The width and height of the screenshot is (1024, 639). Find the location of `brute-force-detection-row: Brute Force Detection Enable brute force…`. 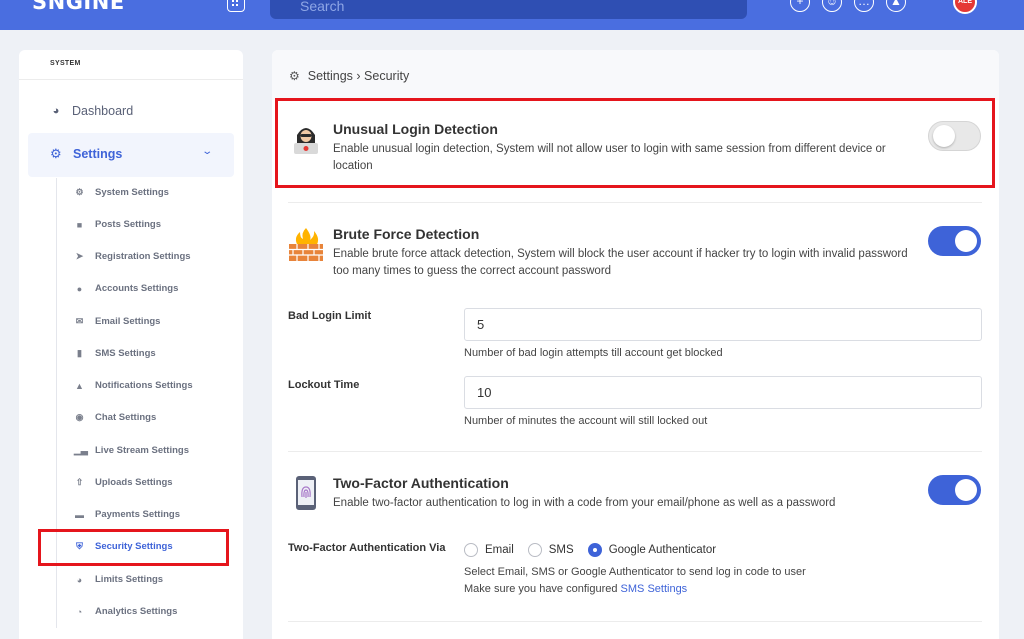

brute-force-detection-row: Brute Force Detection Enable brute force… is located at coordinates (635, 256).